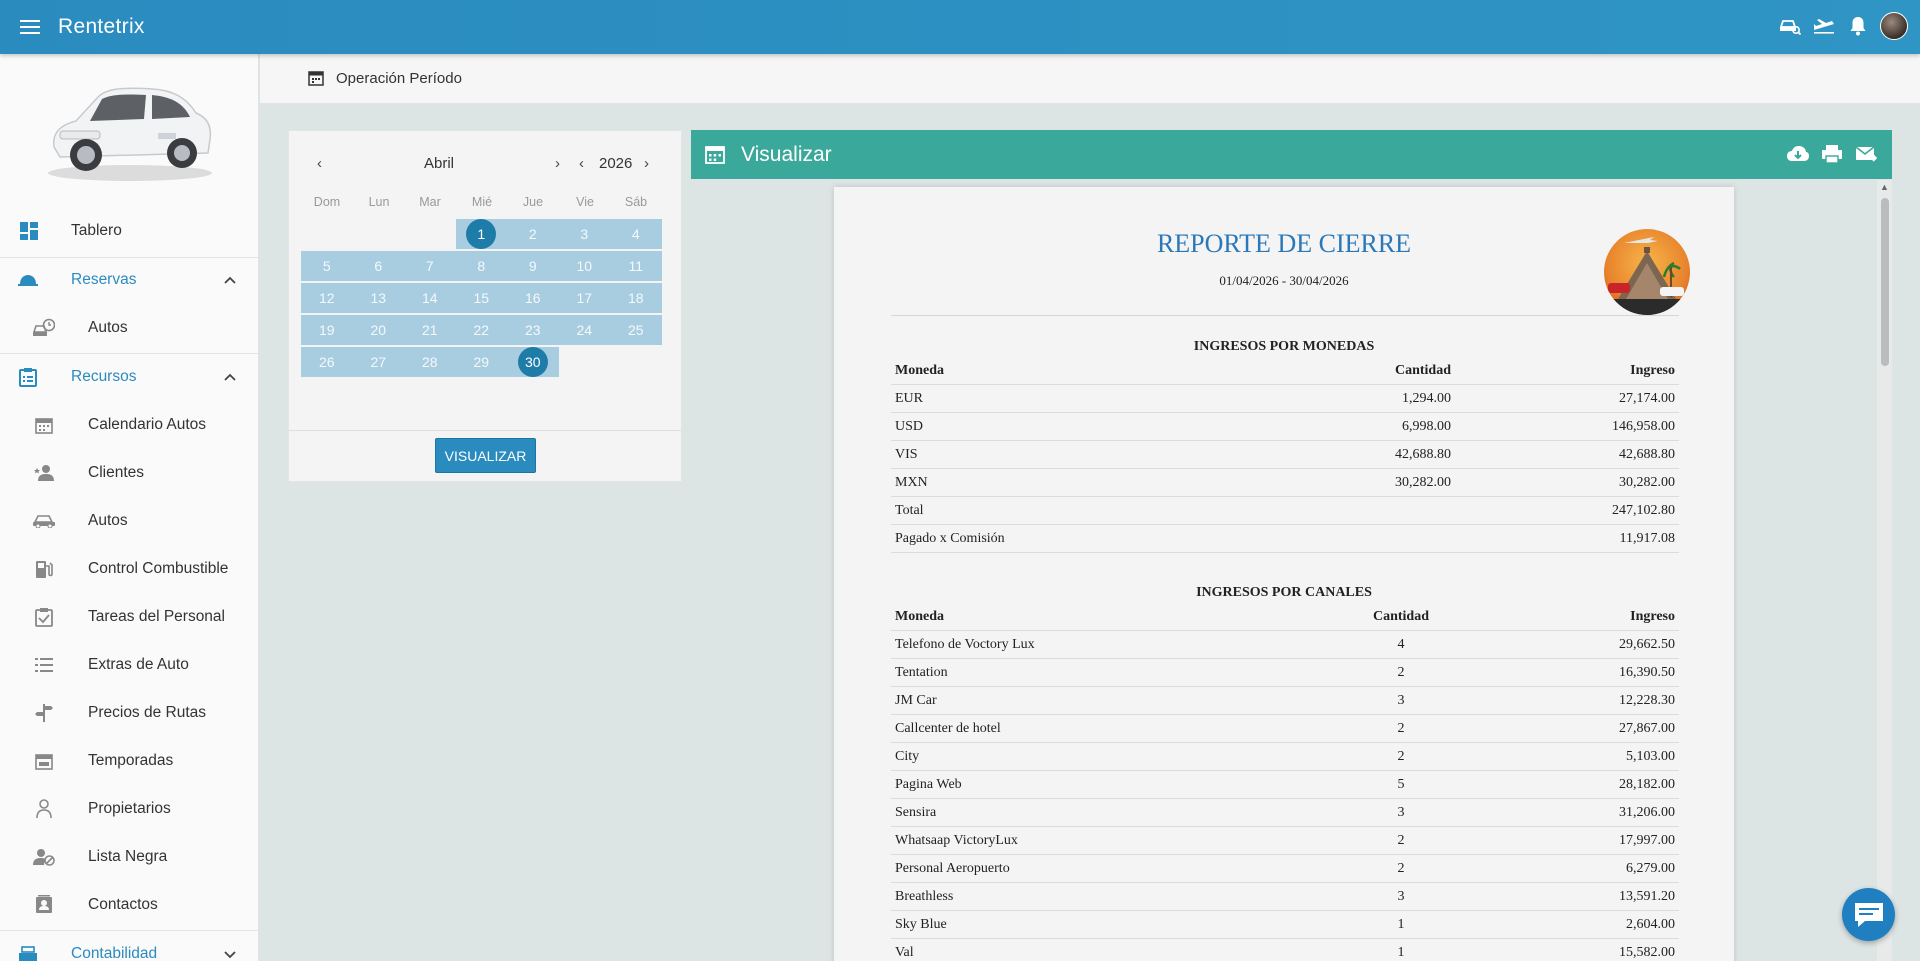 The height and width of the screenshot is (961, 1920). Describe the element at coordinates (378, 266) in the screenshot. I see `calendar-day: 6` at that location.